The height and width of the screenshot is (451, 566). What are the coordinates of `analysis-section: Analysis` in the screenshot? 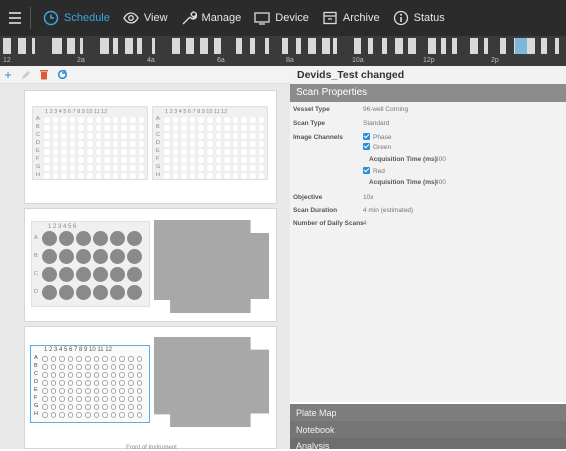 It's located at (428, 443).